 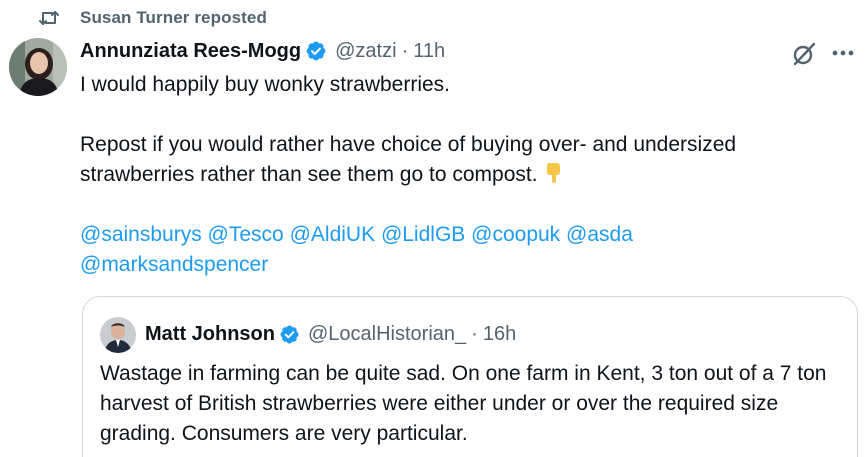 What do you see at coordinates (599, 234) in the screenshot?
I see `mention-asda: @asda` at bounding box center [599, 234].